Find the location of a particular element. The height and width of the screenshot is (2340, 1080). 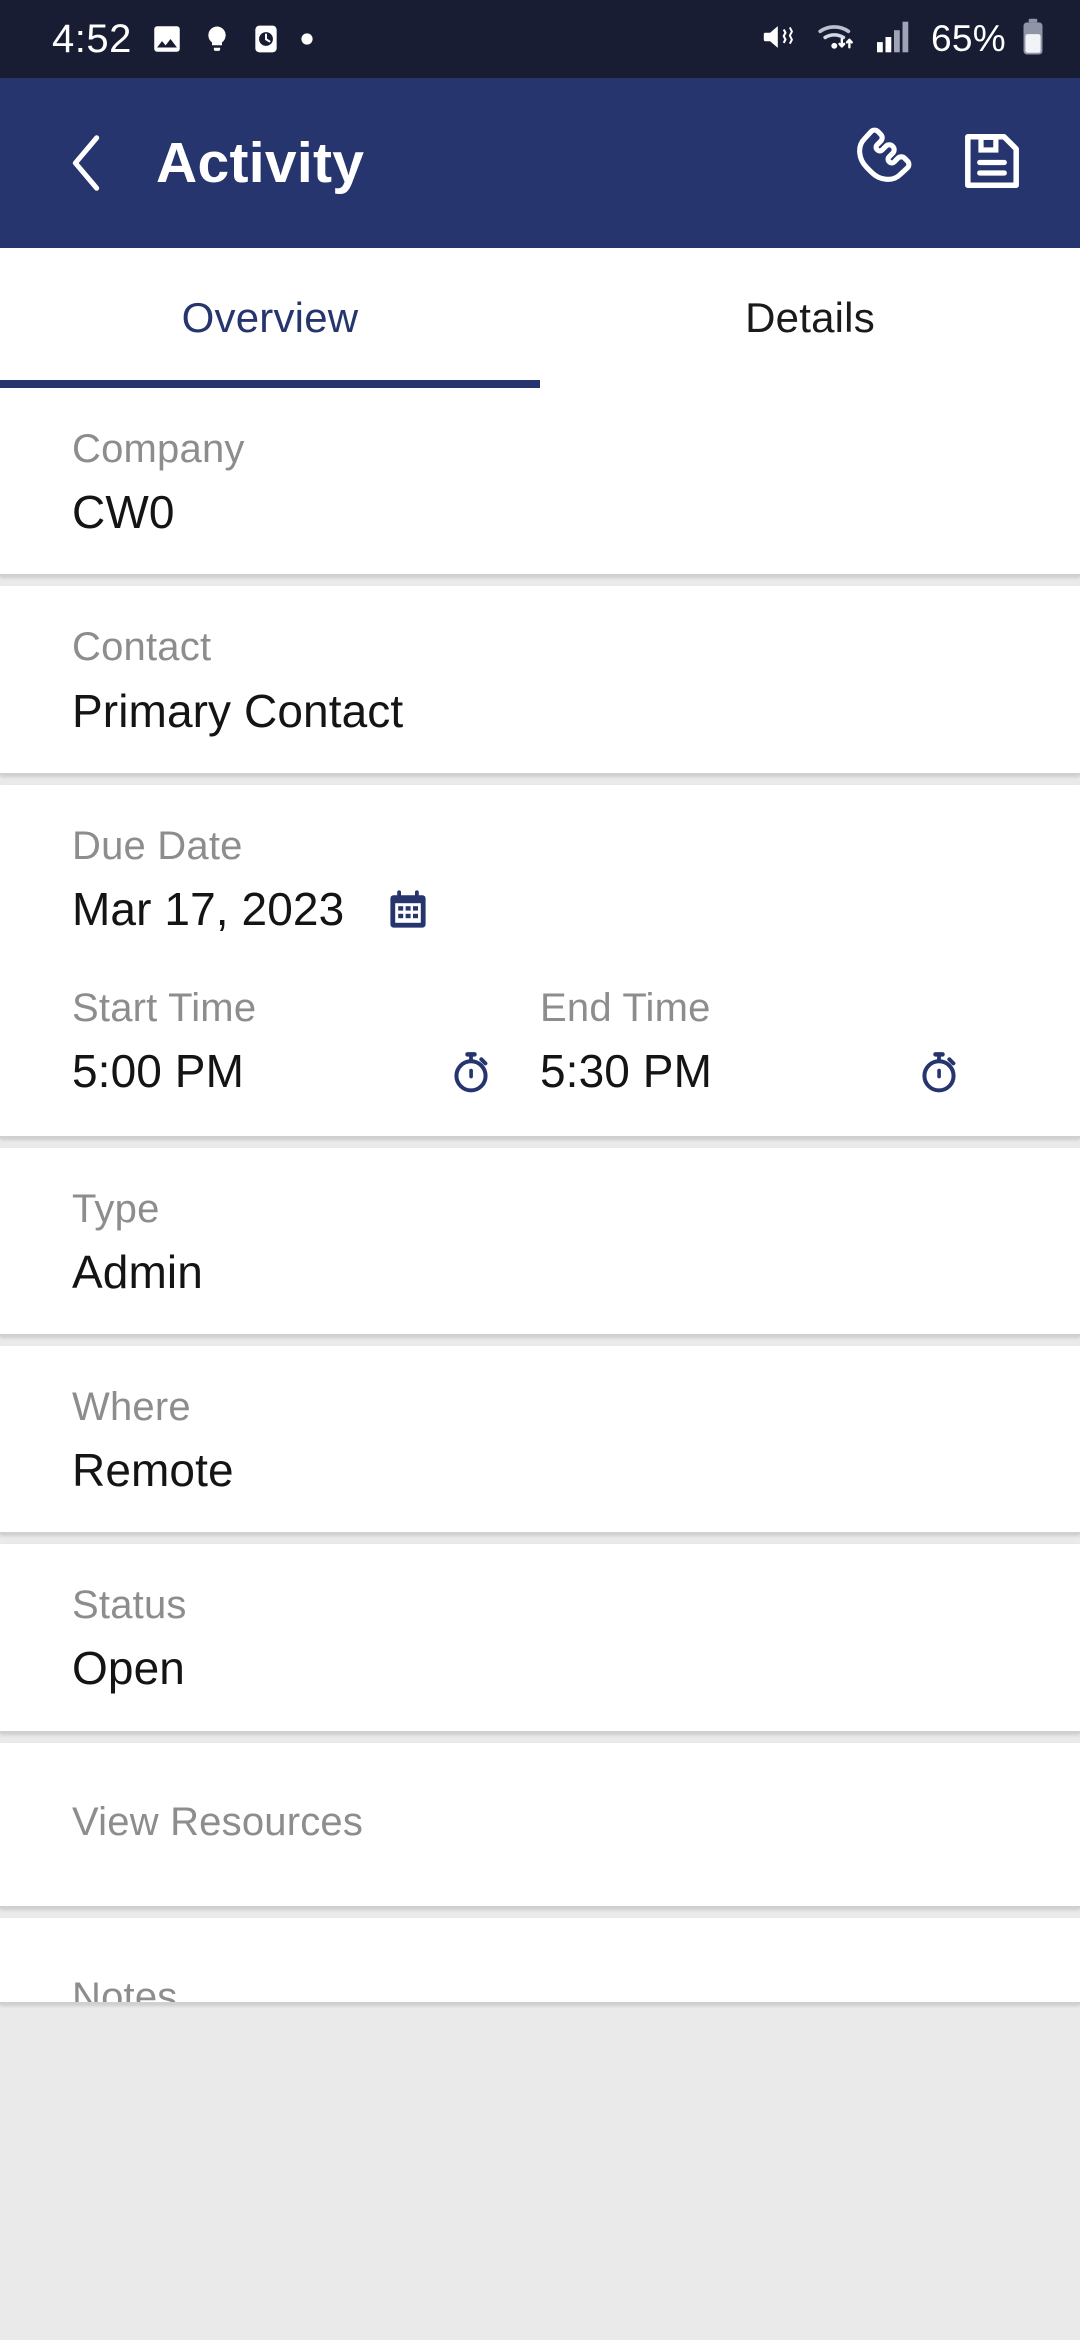

wifi-icon is located at coordinates (839, 39).